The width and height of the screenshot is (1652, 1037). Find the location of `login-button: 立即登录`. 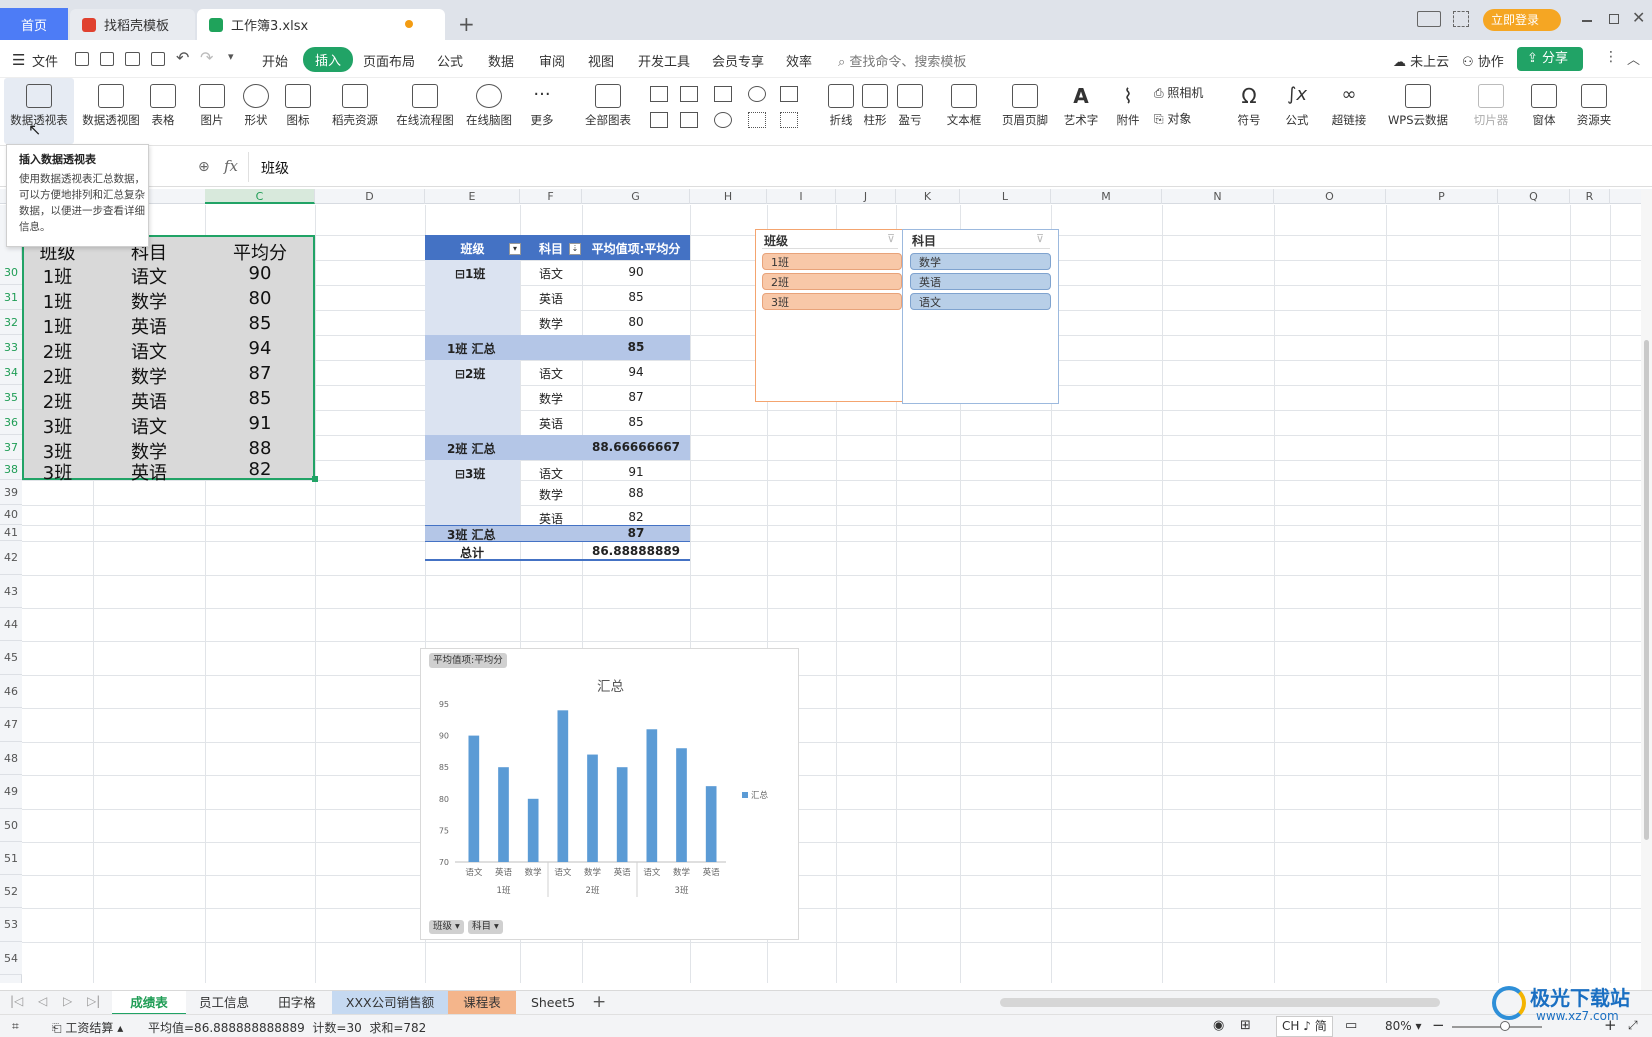

login-button: 立即登录 is located at coordinates (1522, 20).